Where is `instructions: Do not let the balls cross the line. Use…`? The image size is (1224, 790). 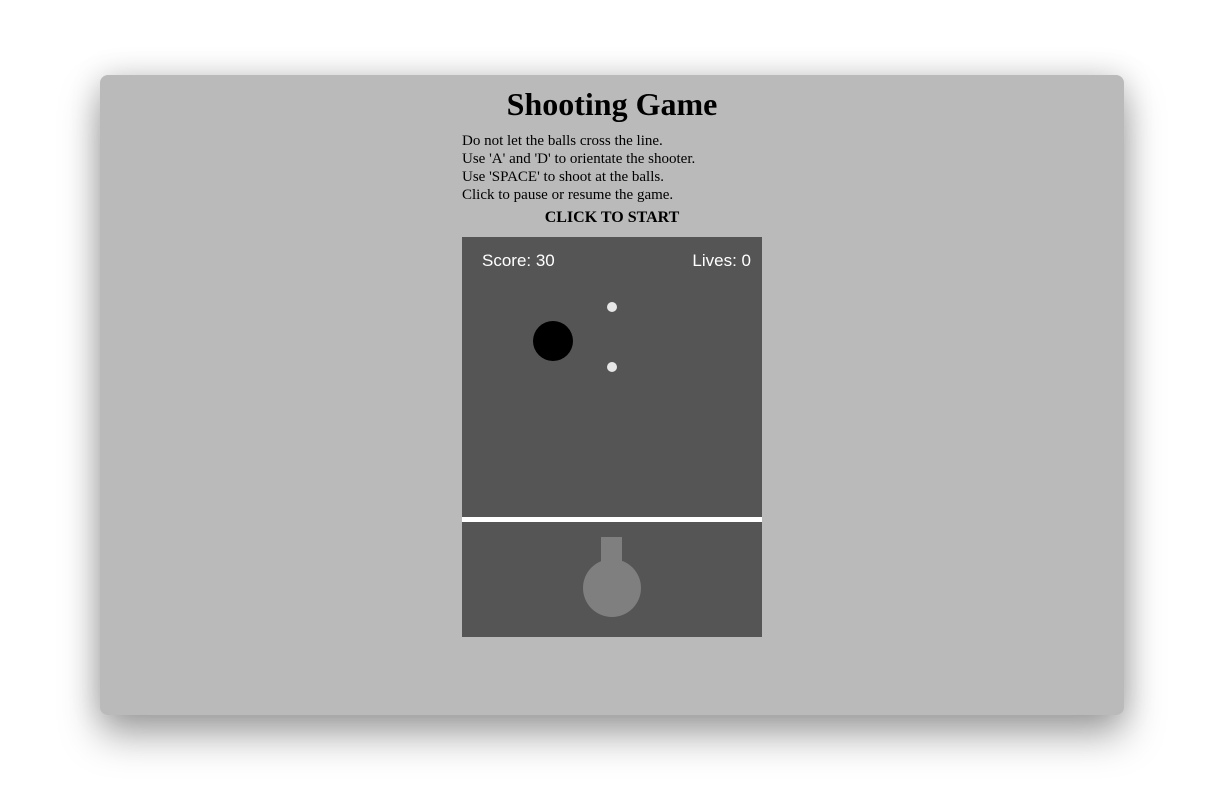 instructions: Do not let the balls cross the line. Use… is located at coordinates (612, 168).